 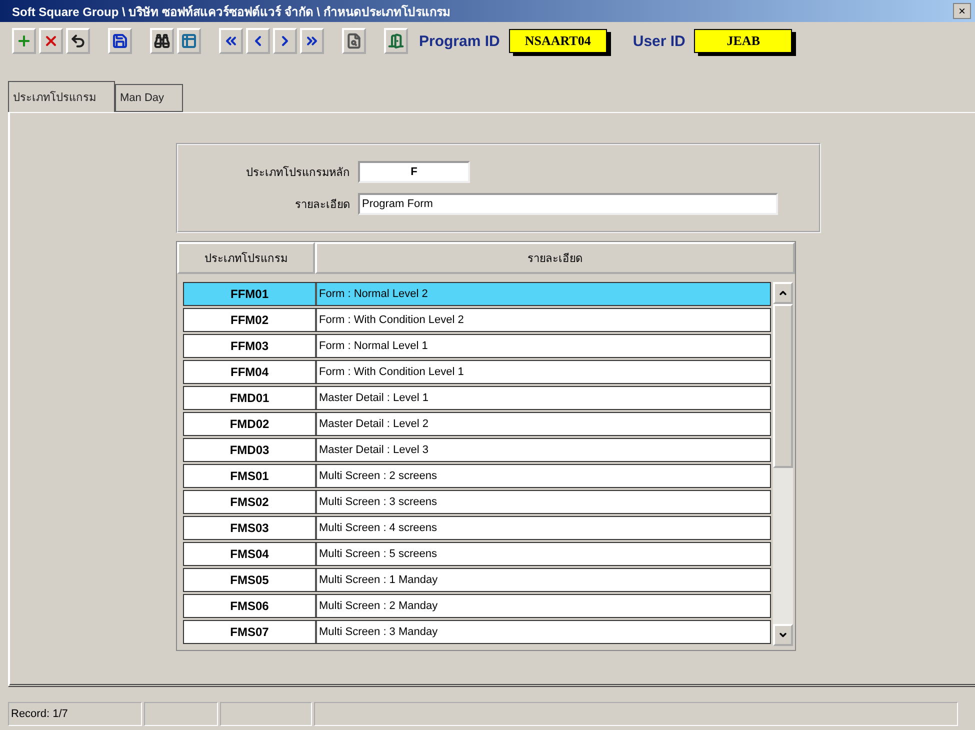 I want to click on user-id-label: User ID, so click(x=659, y=41).